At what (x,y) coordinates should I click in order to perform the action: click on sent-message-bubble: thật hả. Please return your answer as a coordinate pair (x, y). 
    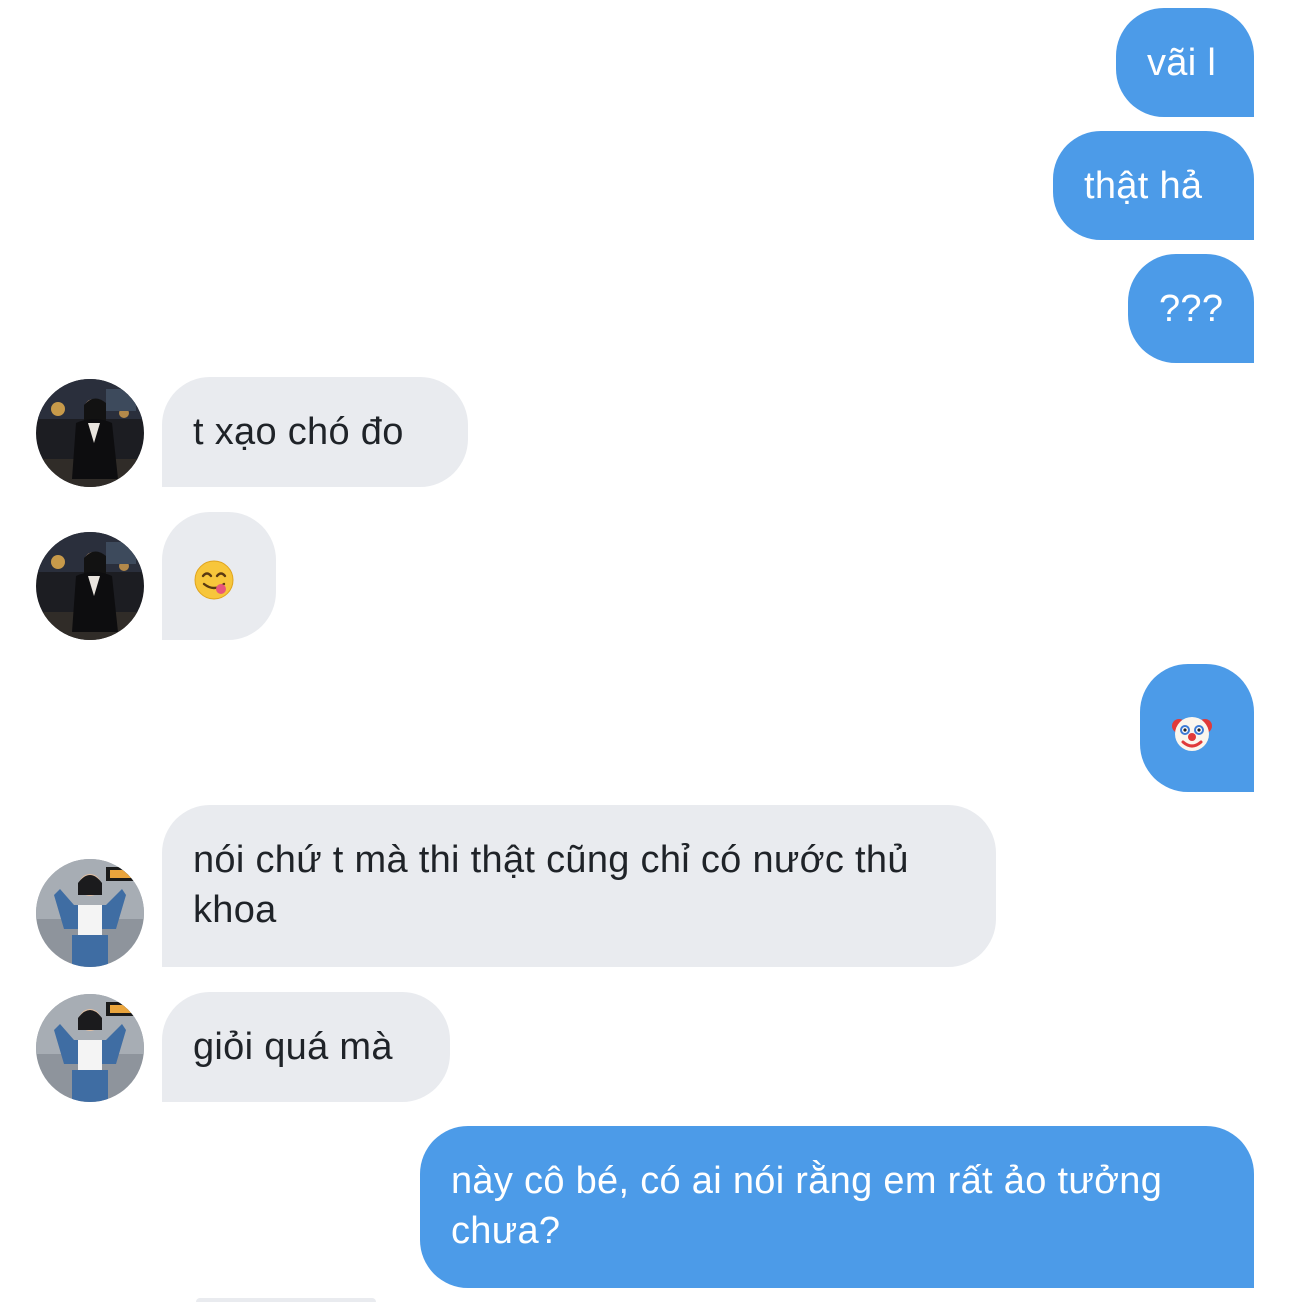
    Looking at the image, I should click on (1153, 185).